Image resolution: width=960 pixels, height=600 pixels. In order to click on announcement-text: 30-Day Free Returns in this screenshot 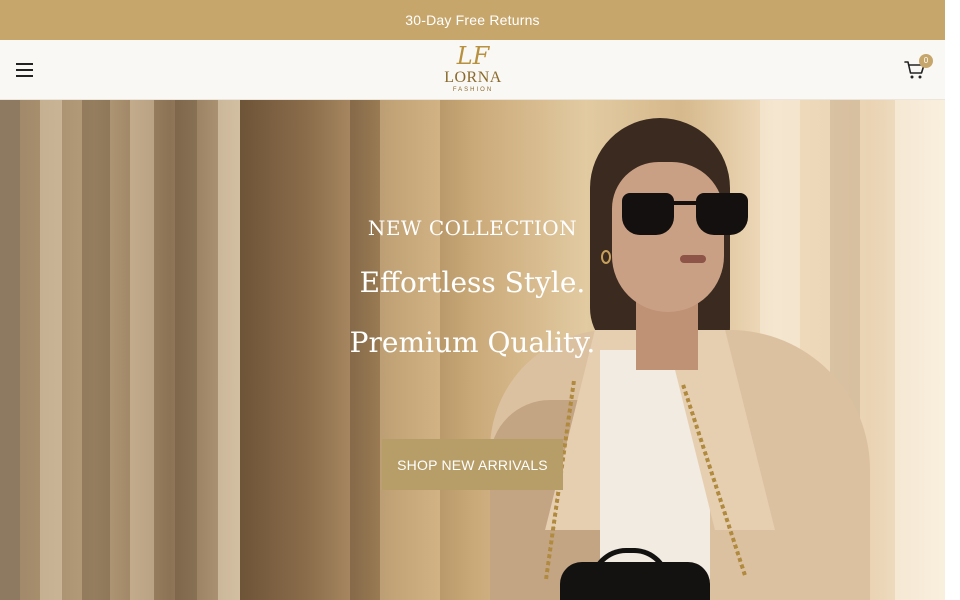, I will do `click(472, 20)`.